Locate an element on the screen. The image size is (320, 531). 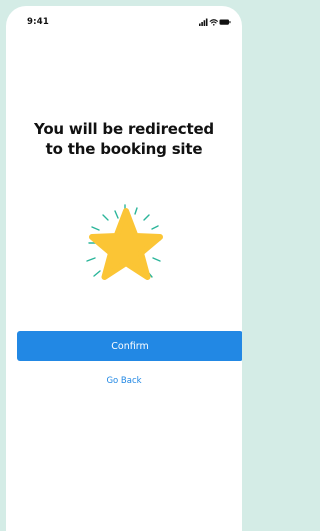
confirm-button: Confirm is located at coordinates (129, 346).